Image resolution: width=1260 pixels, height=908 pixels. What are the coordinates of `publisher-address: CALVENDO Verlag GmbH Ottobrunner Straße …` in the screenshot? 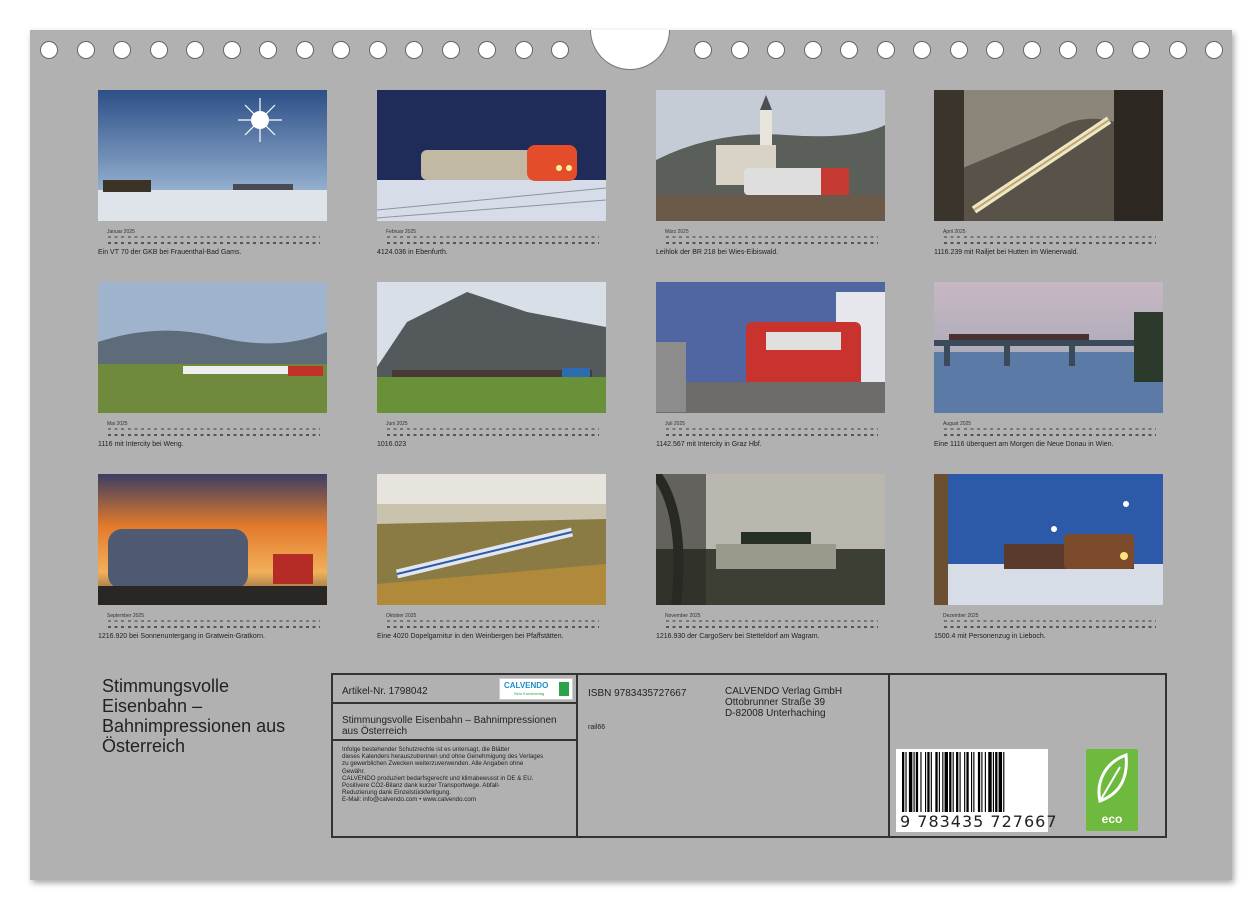 It's located at (784, 702).